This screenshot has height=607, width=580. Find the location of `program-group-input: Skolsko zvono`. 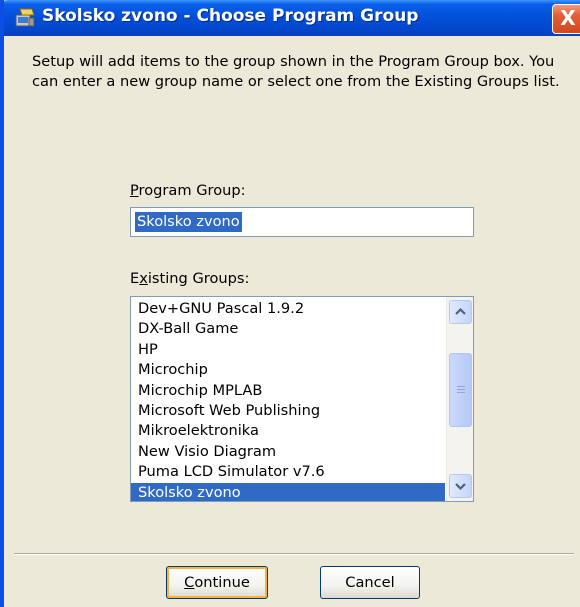

program-group-input: Skolsko zvono is located at coordinates (302, 222).